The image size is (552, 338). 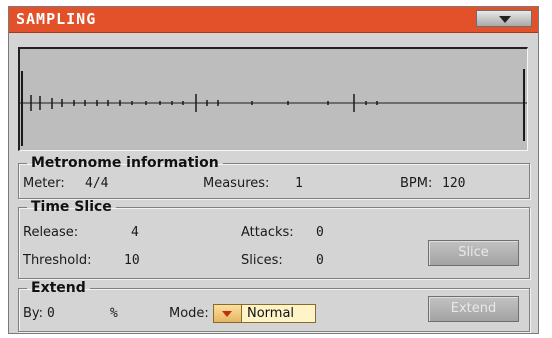 What do you see at coordinates (473, 309) in the screenshot?
I see `extend-button: Extend` at bounding box center [473, 309].